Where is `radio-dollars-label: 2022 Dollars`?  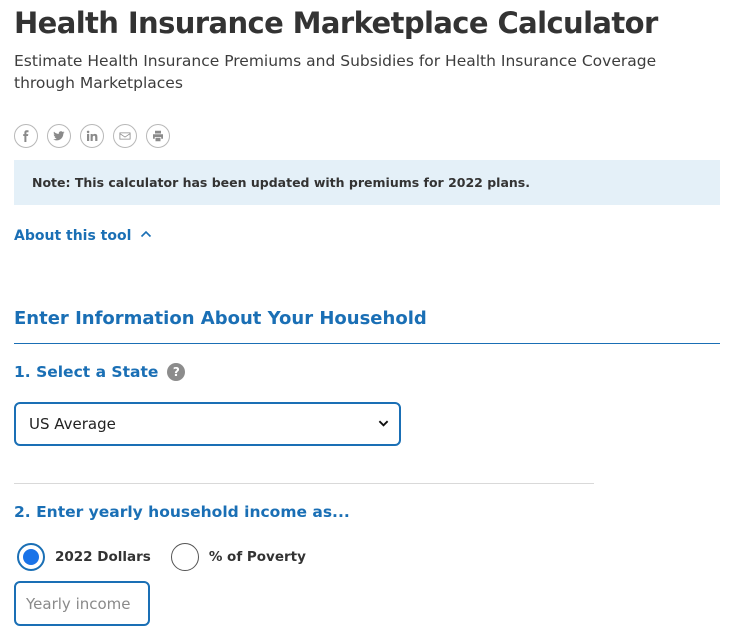
radio-dollars-label: 2022 Dollars is located at coordinates (103, 557).